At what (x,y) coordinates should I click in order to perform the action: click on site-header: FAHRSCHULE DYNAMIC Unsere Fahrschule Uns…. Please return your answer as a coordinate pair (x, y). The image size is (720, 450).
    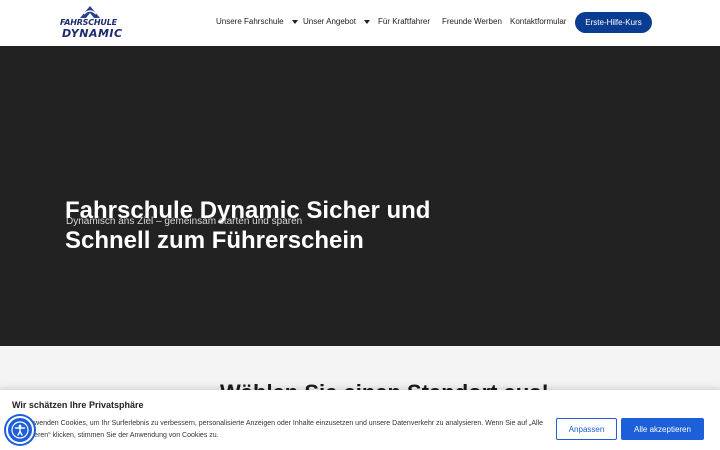
    Looking at the image, I should click on (360, 23).